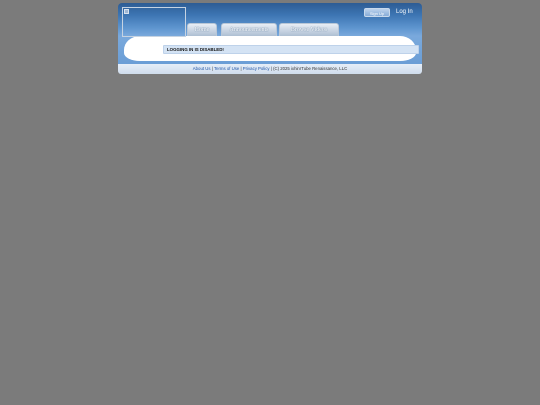  I want to click on footer-terms-link: Terms of Use, so click(226, 68).